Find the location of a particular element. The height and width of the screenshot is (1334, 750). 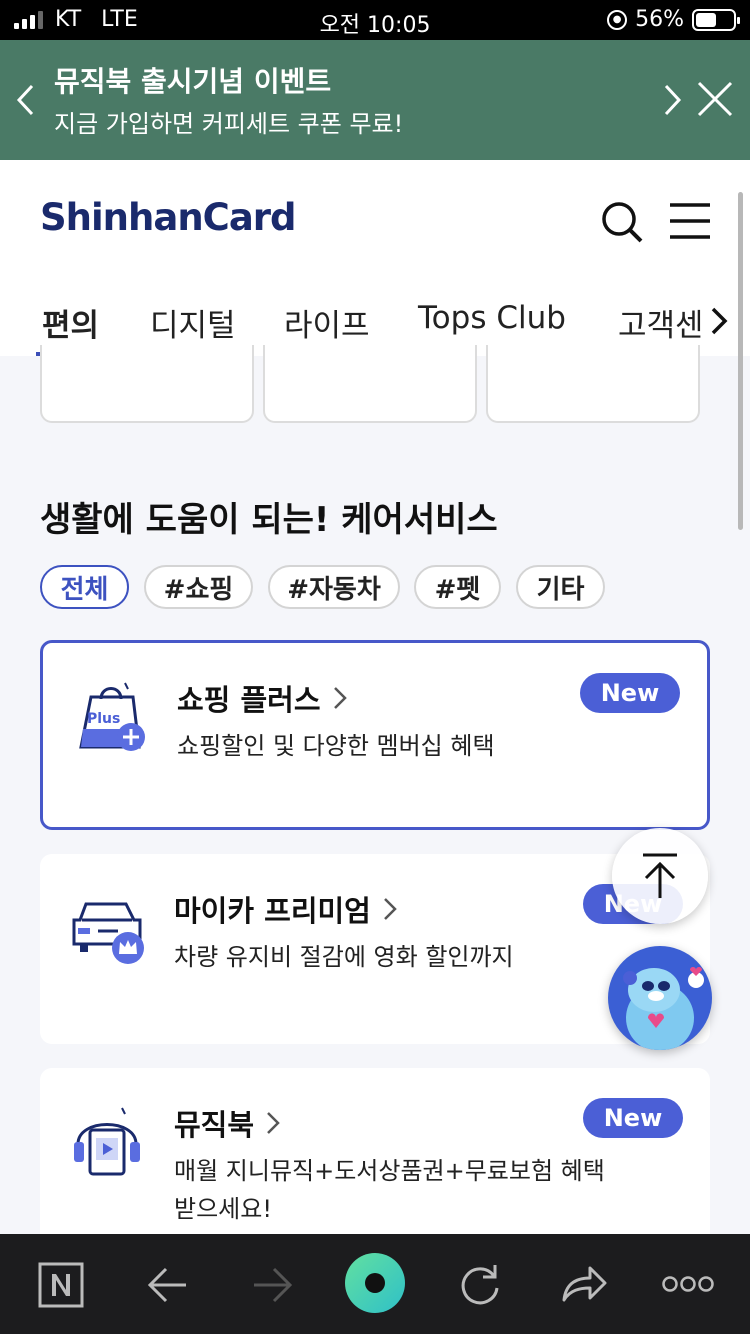

battery-percent: 56% is located at coordinates (659, 19).